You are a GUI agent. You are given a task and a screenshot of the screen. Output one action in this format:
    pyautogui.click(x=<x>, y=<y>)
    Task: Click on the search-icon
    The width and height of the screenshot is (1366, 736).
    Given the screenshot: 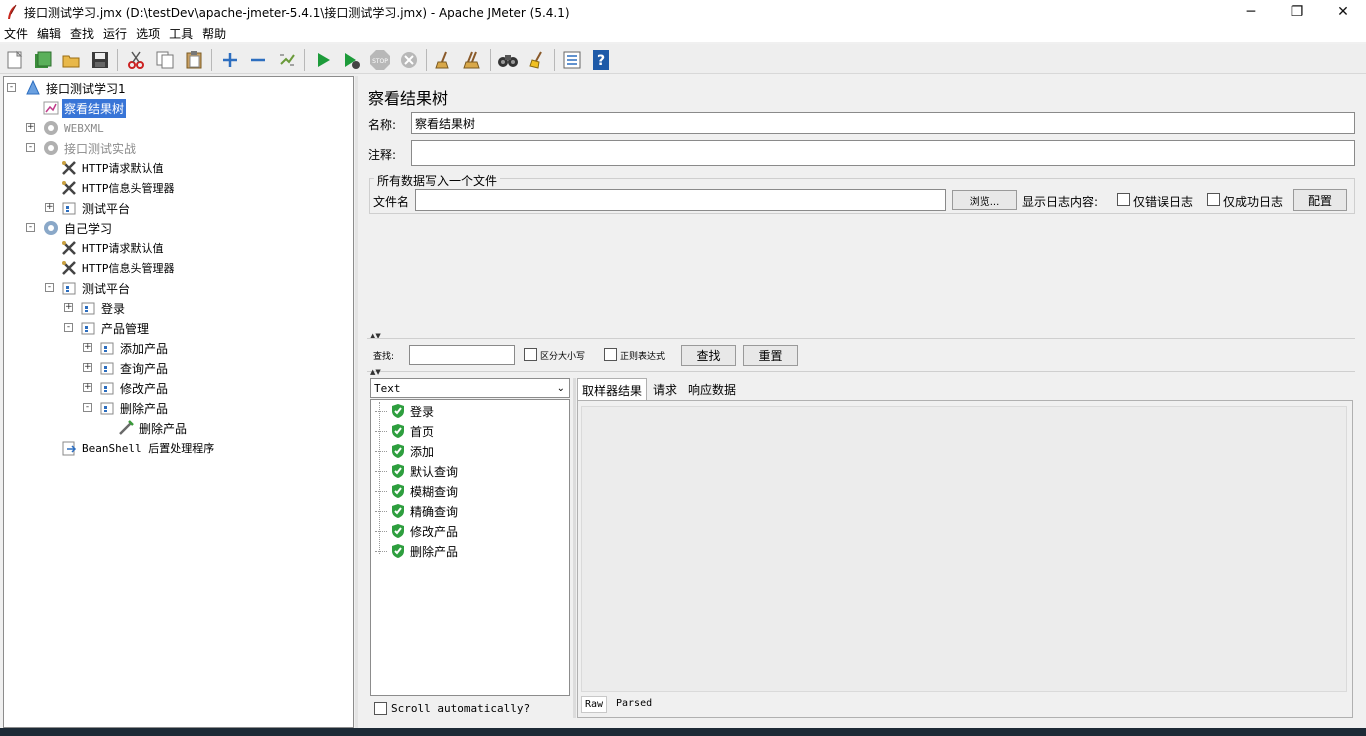 What is the action you would take?
    pyautogui.click(x=508, y=60)
    